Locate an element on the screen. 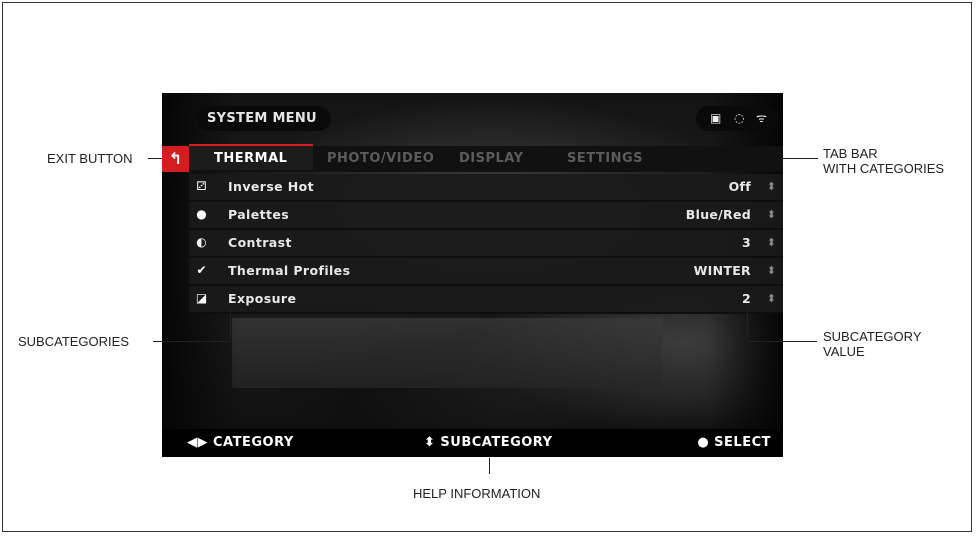  tab-settings: SETTINGS is located at coordinates (605, 159).